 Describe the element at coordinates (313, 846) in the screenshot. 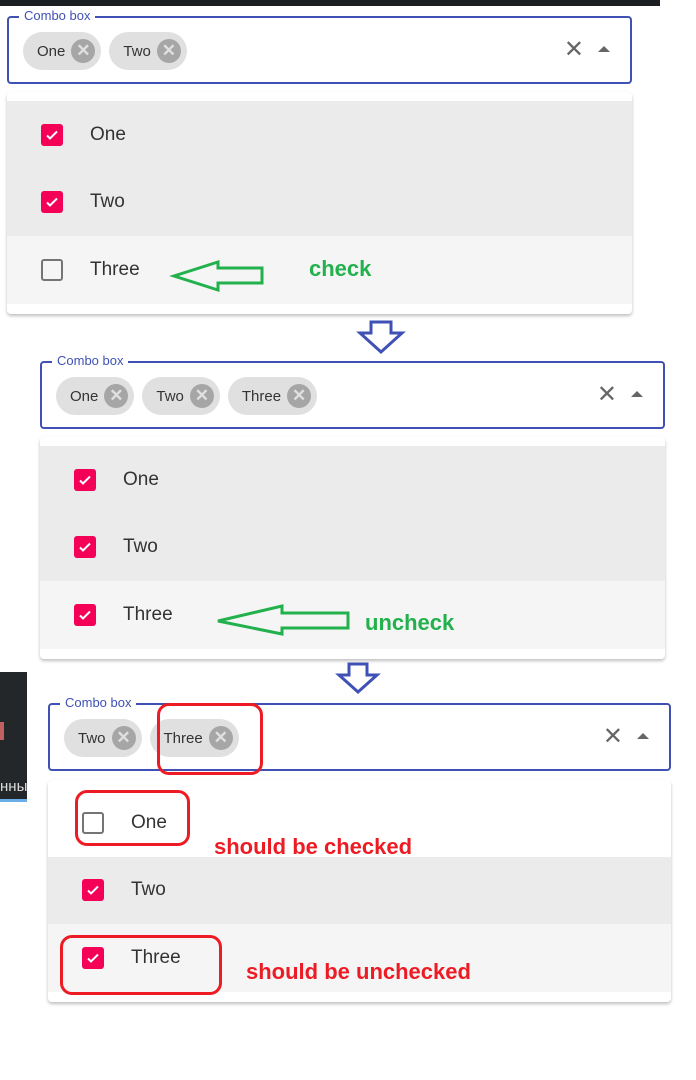

I see `annotation-should-be-checked: should be checked` at that location.